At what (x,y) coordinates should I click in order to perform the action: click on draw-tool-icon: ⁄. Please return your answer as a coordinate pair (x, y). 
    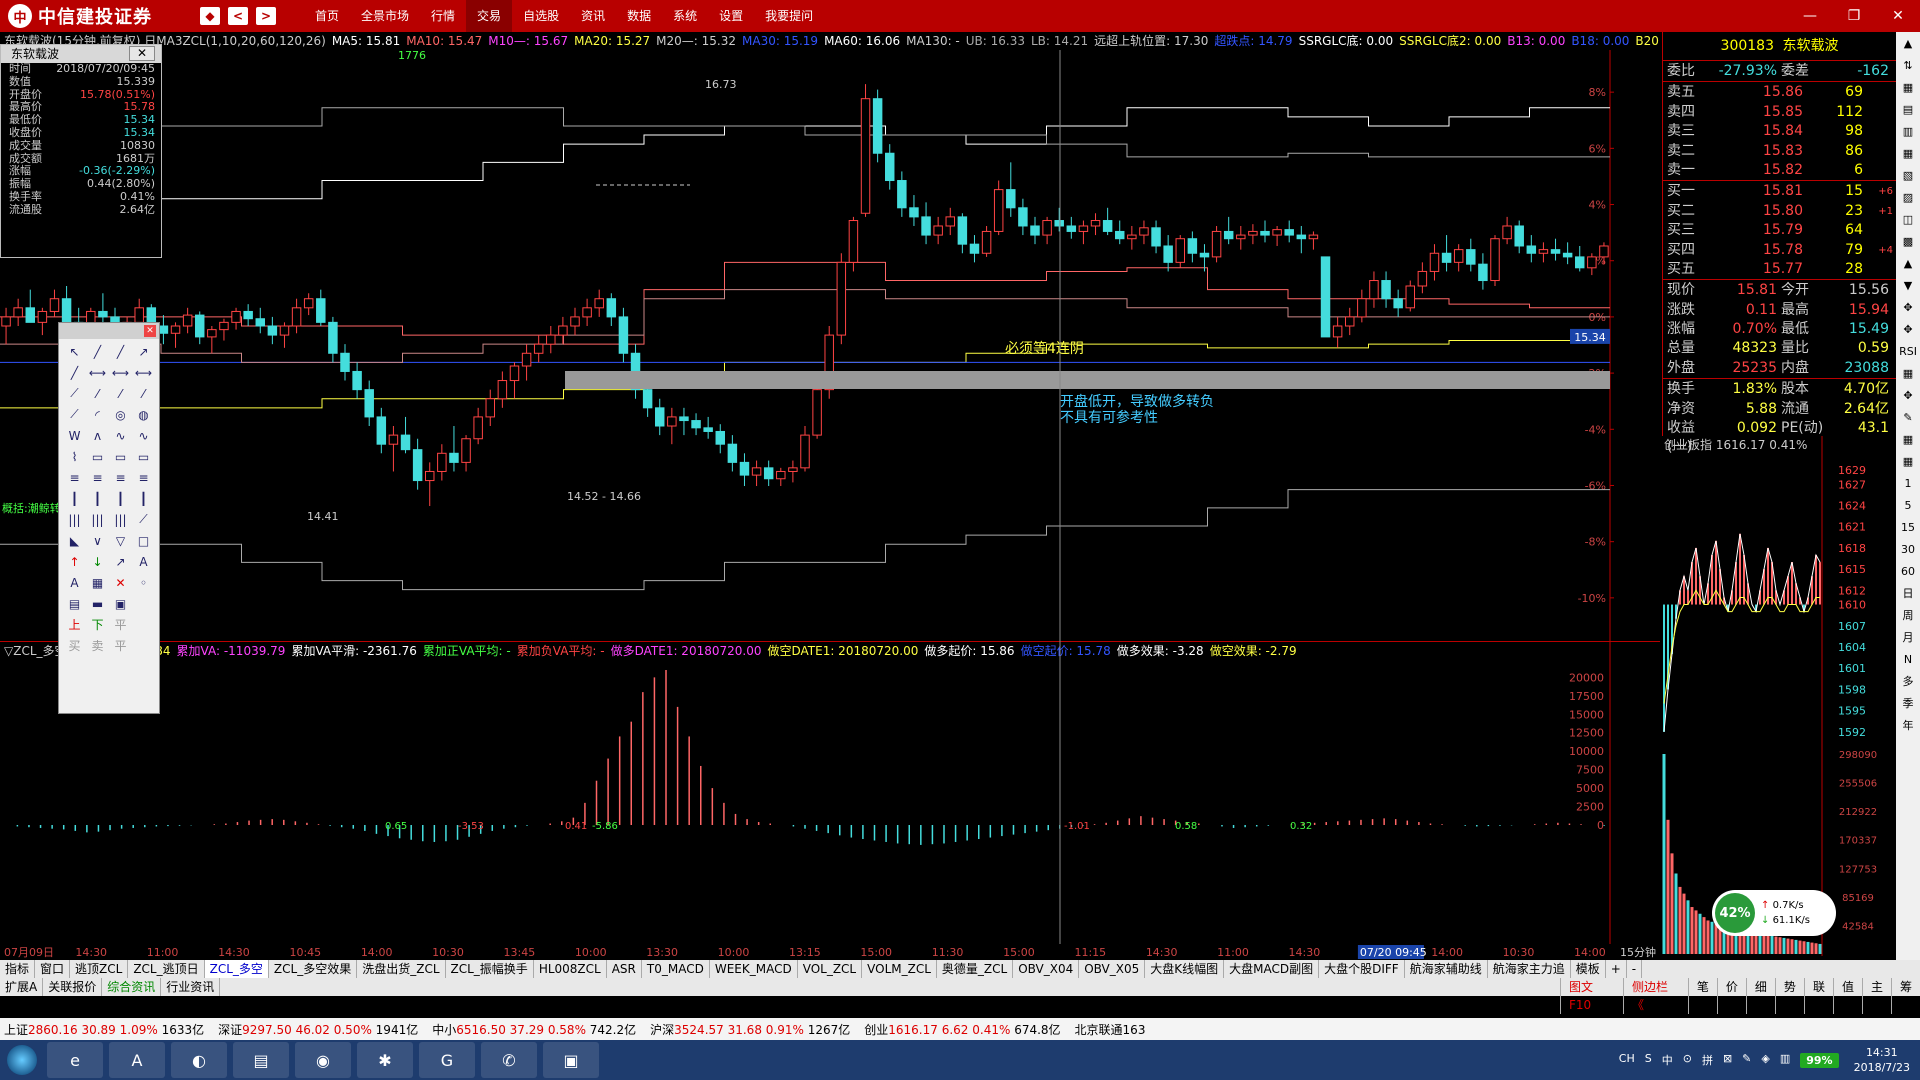
    Looking at the image, I should click on (120, 393).